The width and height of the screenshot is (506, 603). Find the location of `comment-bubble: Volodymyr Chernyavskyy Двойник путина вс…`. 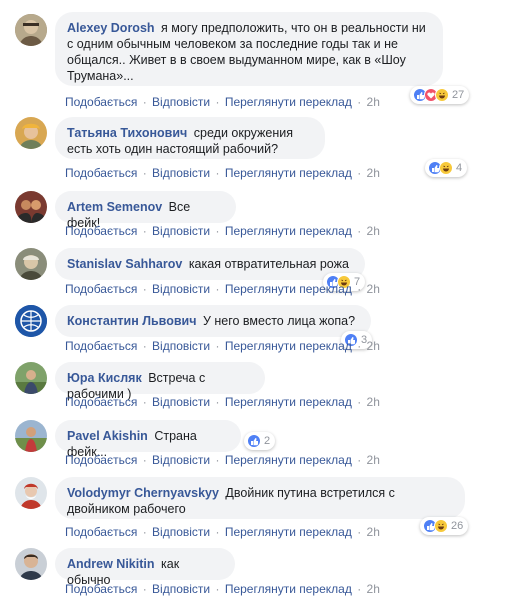

comment-bubble: Volodymyr Chernyavskyy Двойник путина вс… is located at coordinates (260, 498).